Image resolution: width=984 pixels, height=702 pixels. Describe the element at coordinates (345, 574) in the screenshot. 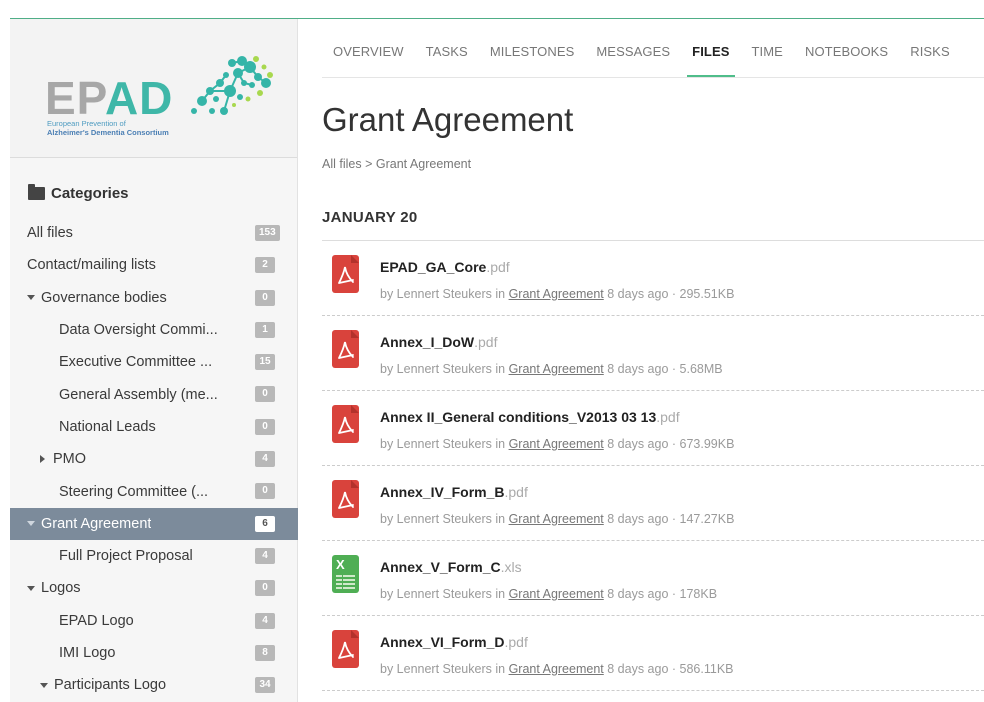

I see `xls-file-icon: X` at that location.